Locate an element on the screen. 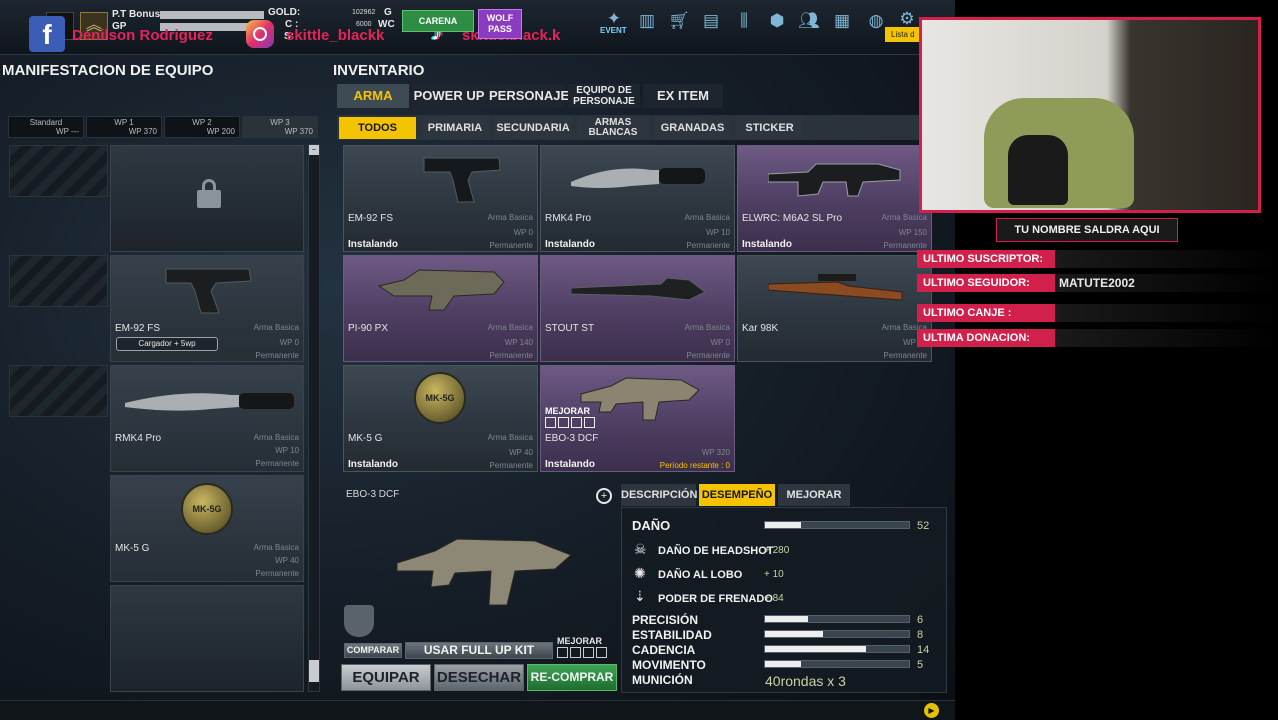 The height and width of the screenshot is (720, 1278). equip-slot-empty is located at coordinates (207, 638).